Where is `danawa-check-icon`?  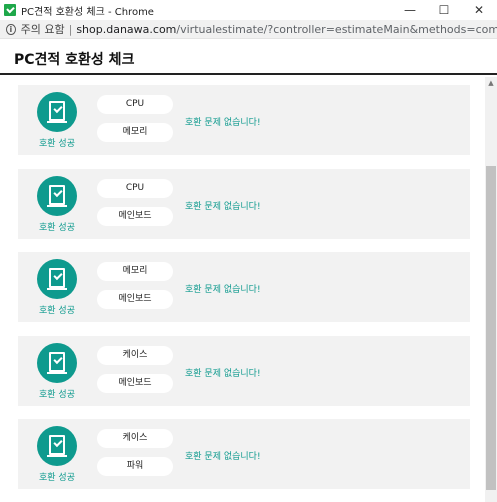 danawa-check-icon is located at coordinates (10, 10).